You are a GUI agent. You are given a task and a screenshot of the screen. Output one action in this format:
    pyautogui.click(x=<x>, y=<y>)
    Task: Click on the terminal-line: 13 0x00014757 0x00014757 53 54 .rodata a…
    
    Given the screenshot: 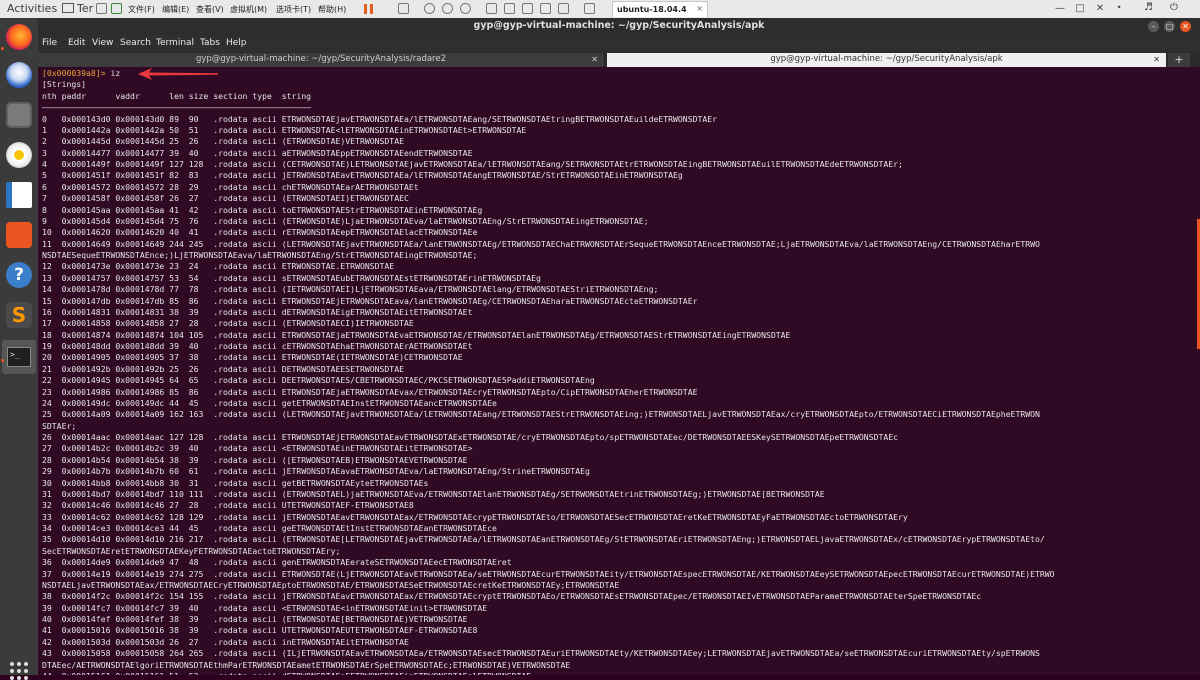 What is the action you would take?
    pyautogui.click(x=291, y=277)
    